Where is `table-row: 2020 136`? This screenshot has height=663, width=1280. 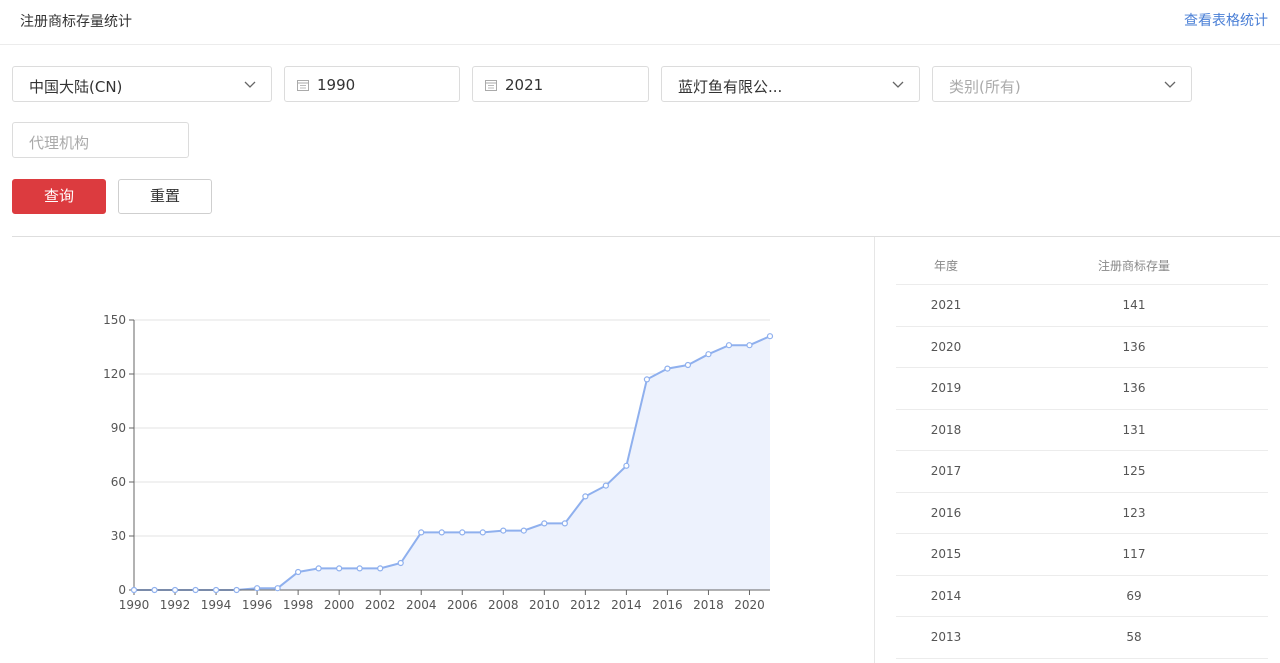
table-row: 2020 136 is located at coordinates (1082, 347).